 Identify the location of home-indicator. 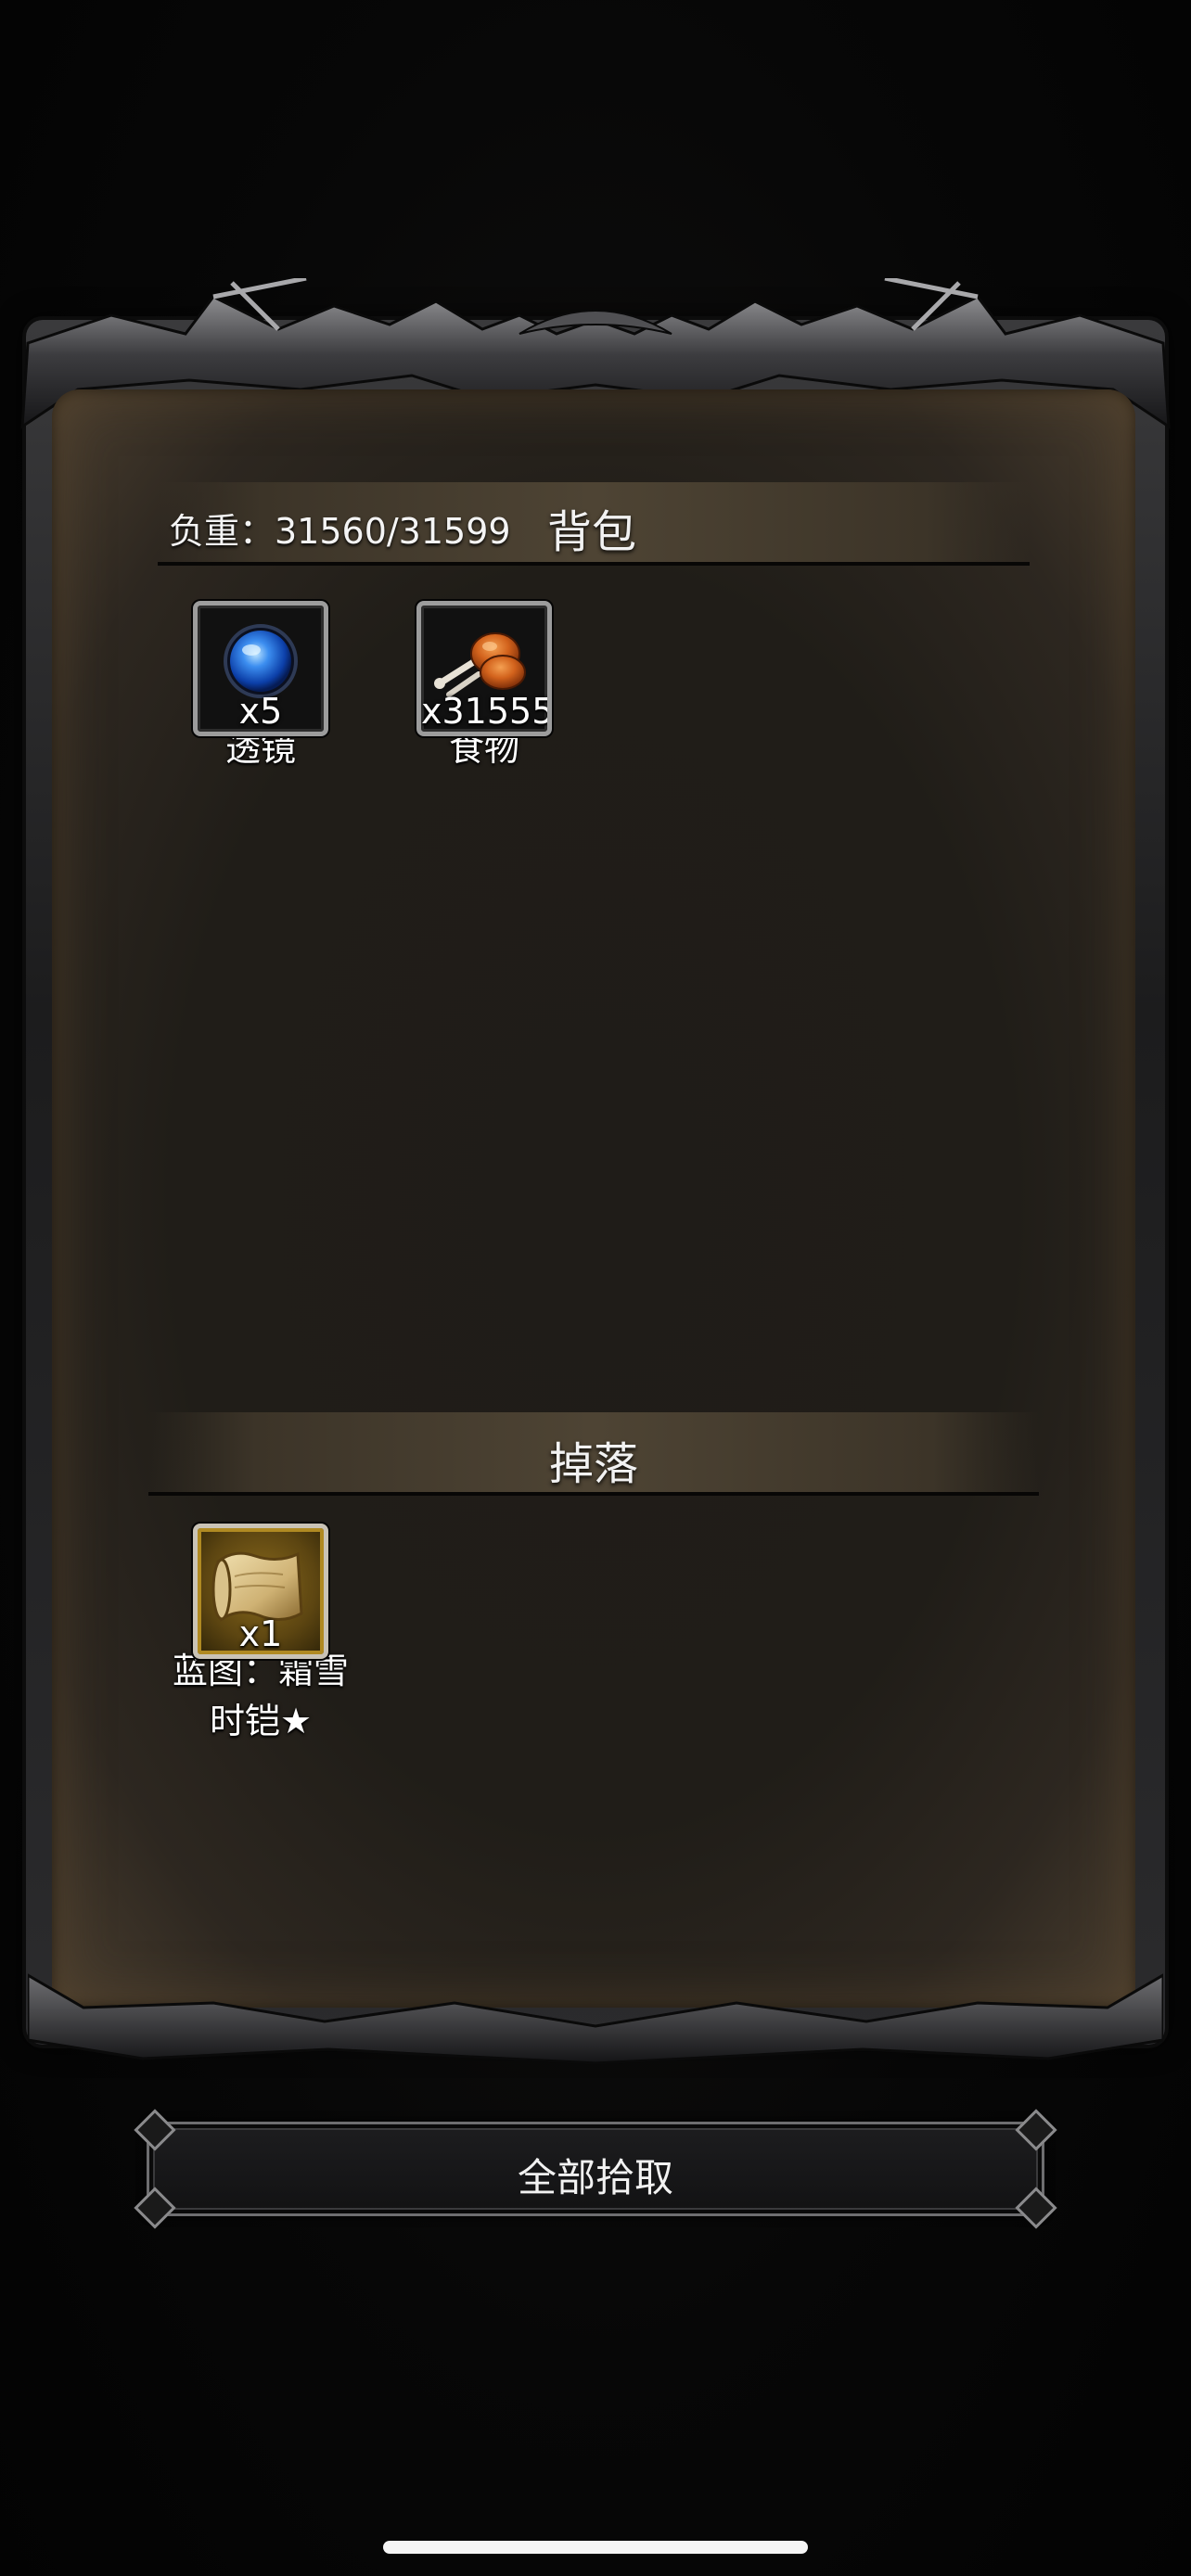
(595, 2547).